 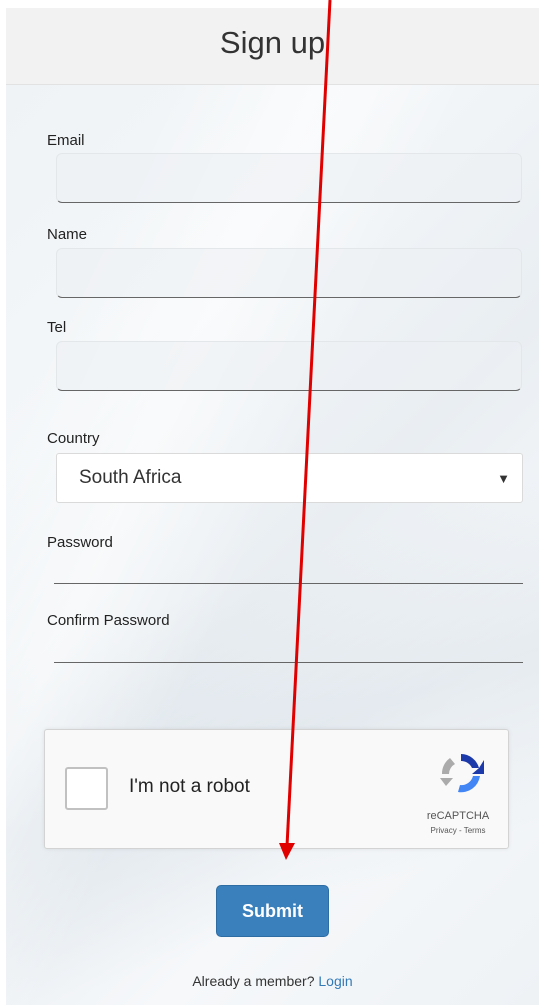 I want to click on email-label: Email, so click(x=66, y=140).